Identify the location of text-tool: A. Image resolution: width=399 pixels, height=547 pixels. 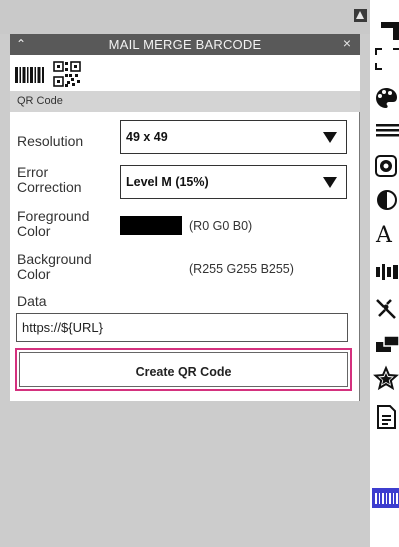
(386, 236).